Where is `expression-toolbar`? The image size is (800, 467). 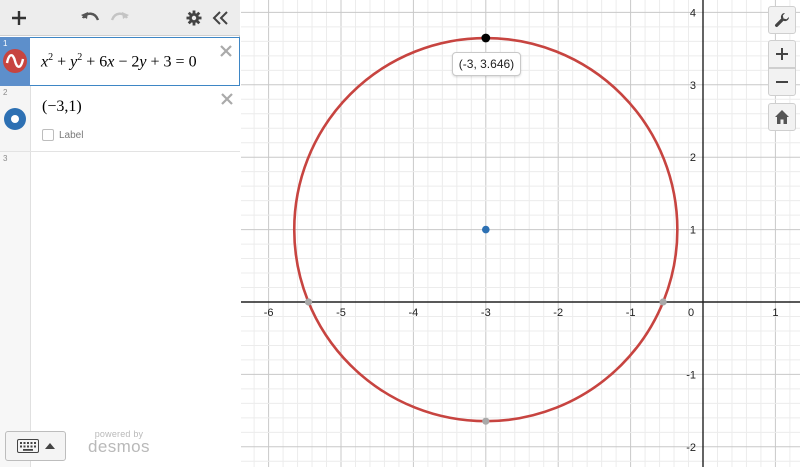
expression-toolbar is located at coordinates (120, 18).